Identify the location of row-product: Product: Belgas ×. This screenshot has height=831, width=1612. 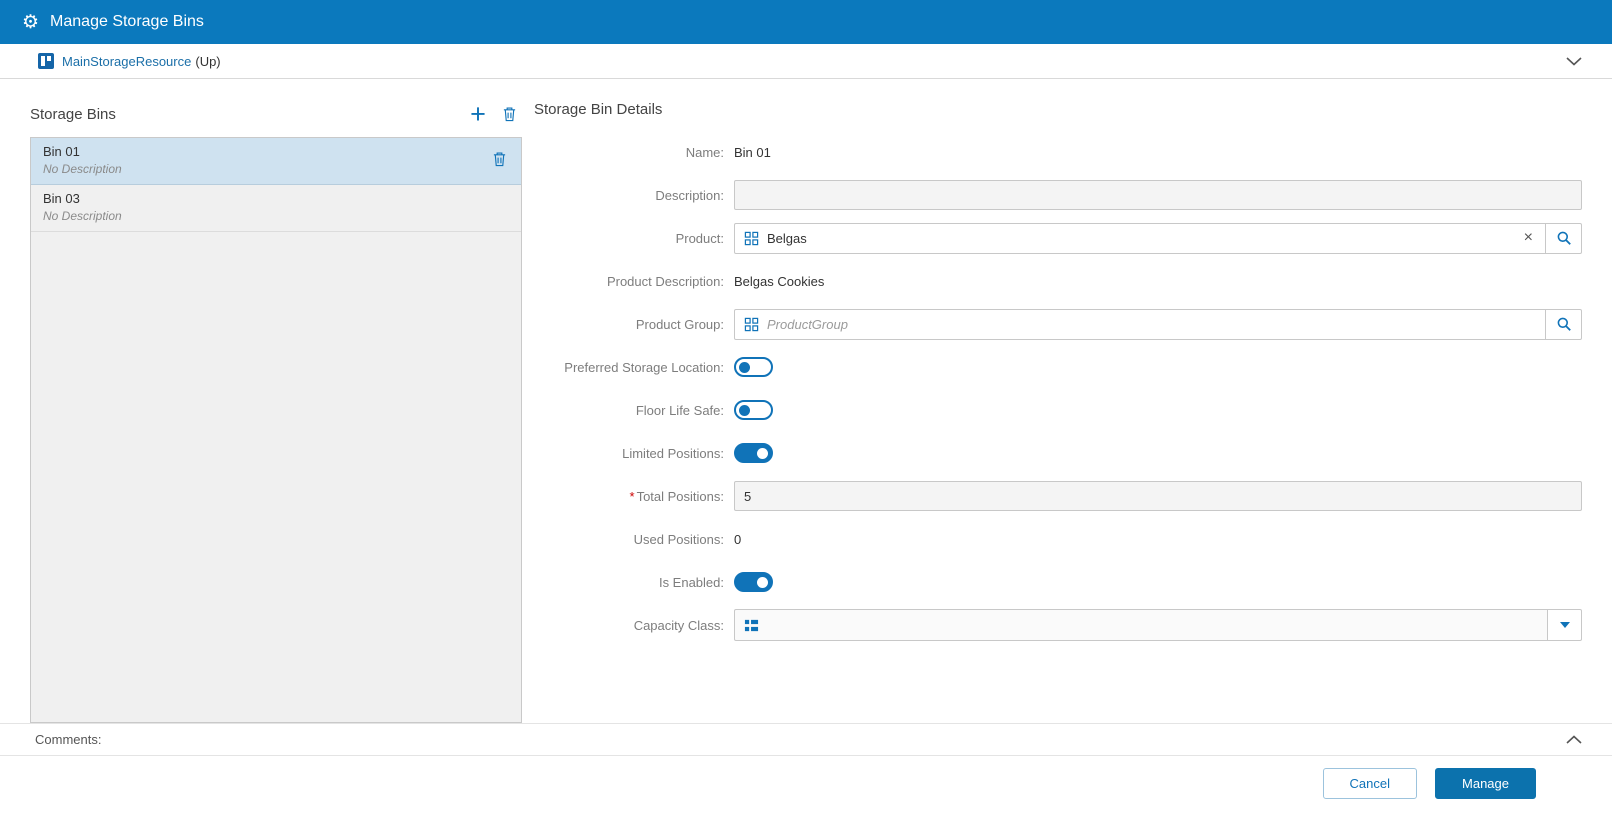
(1058, 238).